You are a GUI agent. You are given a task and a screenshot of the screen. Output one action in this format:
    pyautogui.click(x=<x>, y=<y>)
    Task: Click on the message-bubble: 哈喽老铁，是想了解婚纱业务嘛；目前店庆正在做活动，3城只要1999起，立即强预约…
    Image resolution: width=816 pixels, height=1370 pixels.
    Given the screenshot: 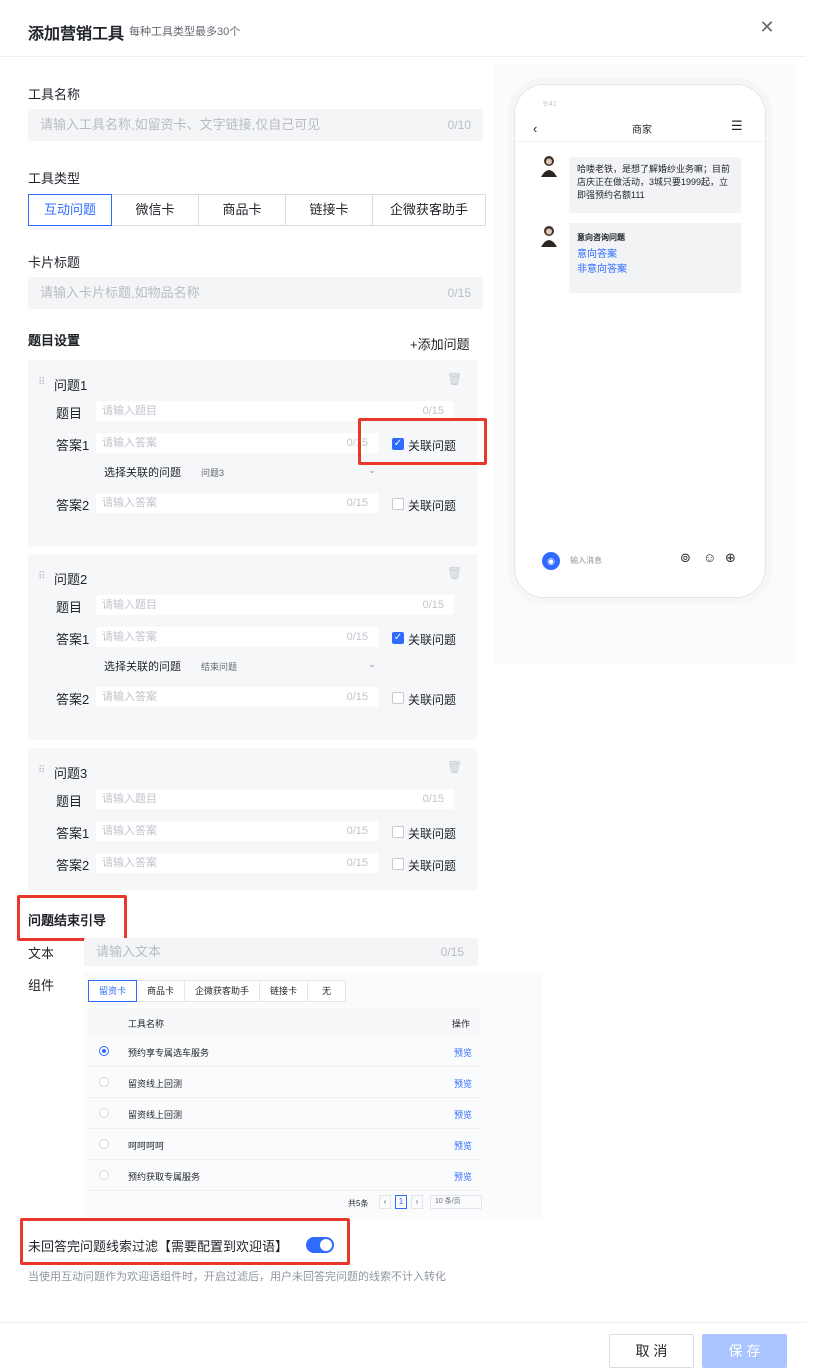 What is the action you would take?
    pyautogui.click(x=655, y=185)
    